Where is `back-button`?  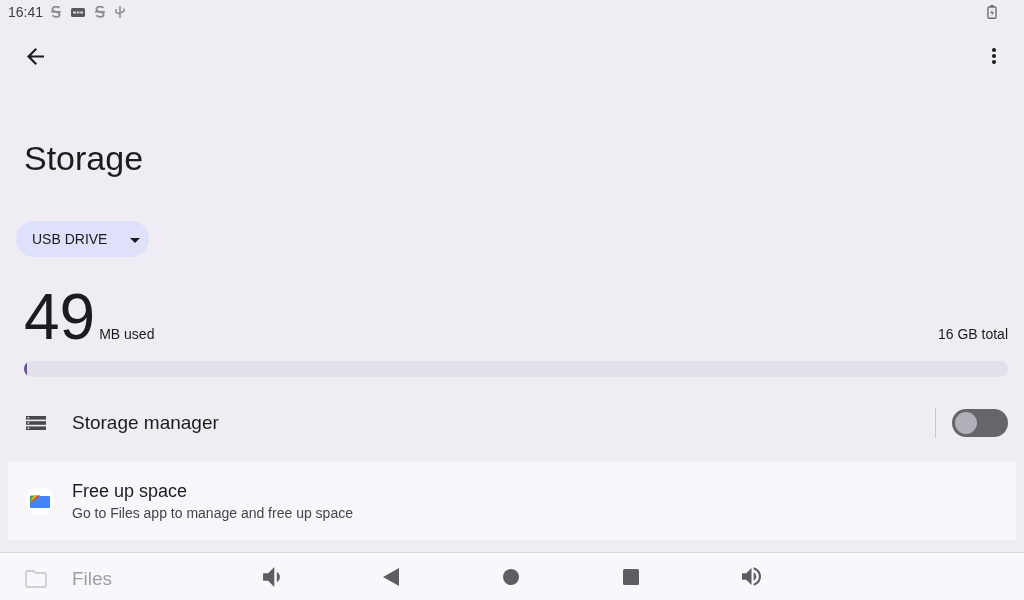
back-button is located at coordinates (35, 56).